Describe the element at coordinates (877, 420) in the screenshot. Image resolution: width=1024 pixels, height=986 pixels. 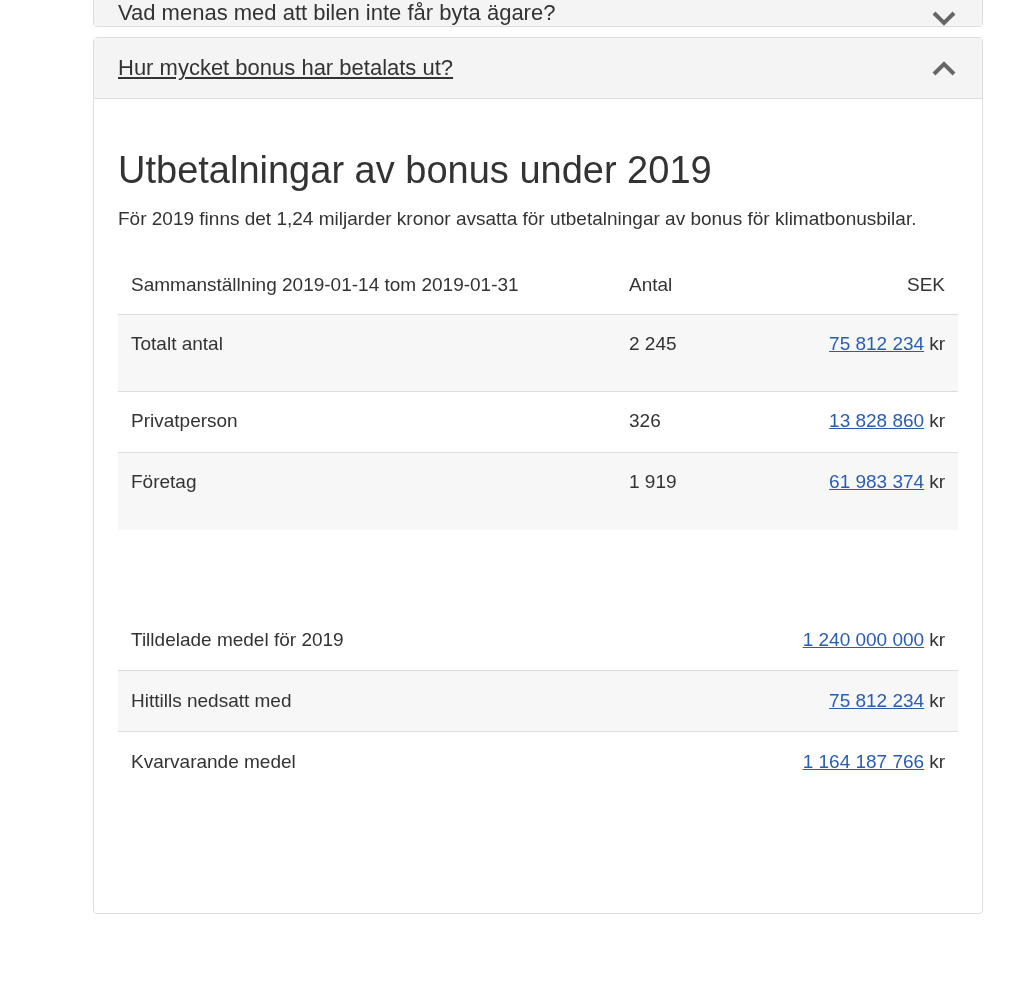
I see `amount-link: 13 828 860` at that location.